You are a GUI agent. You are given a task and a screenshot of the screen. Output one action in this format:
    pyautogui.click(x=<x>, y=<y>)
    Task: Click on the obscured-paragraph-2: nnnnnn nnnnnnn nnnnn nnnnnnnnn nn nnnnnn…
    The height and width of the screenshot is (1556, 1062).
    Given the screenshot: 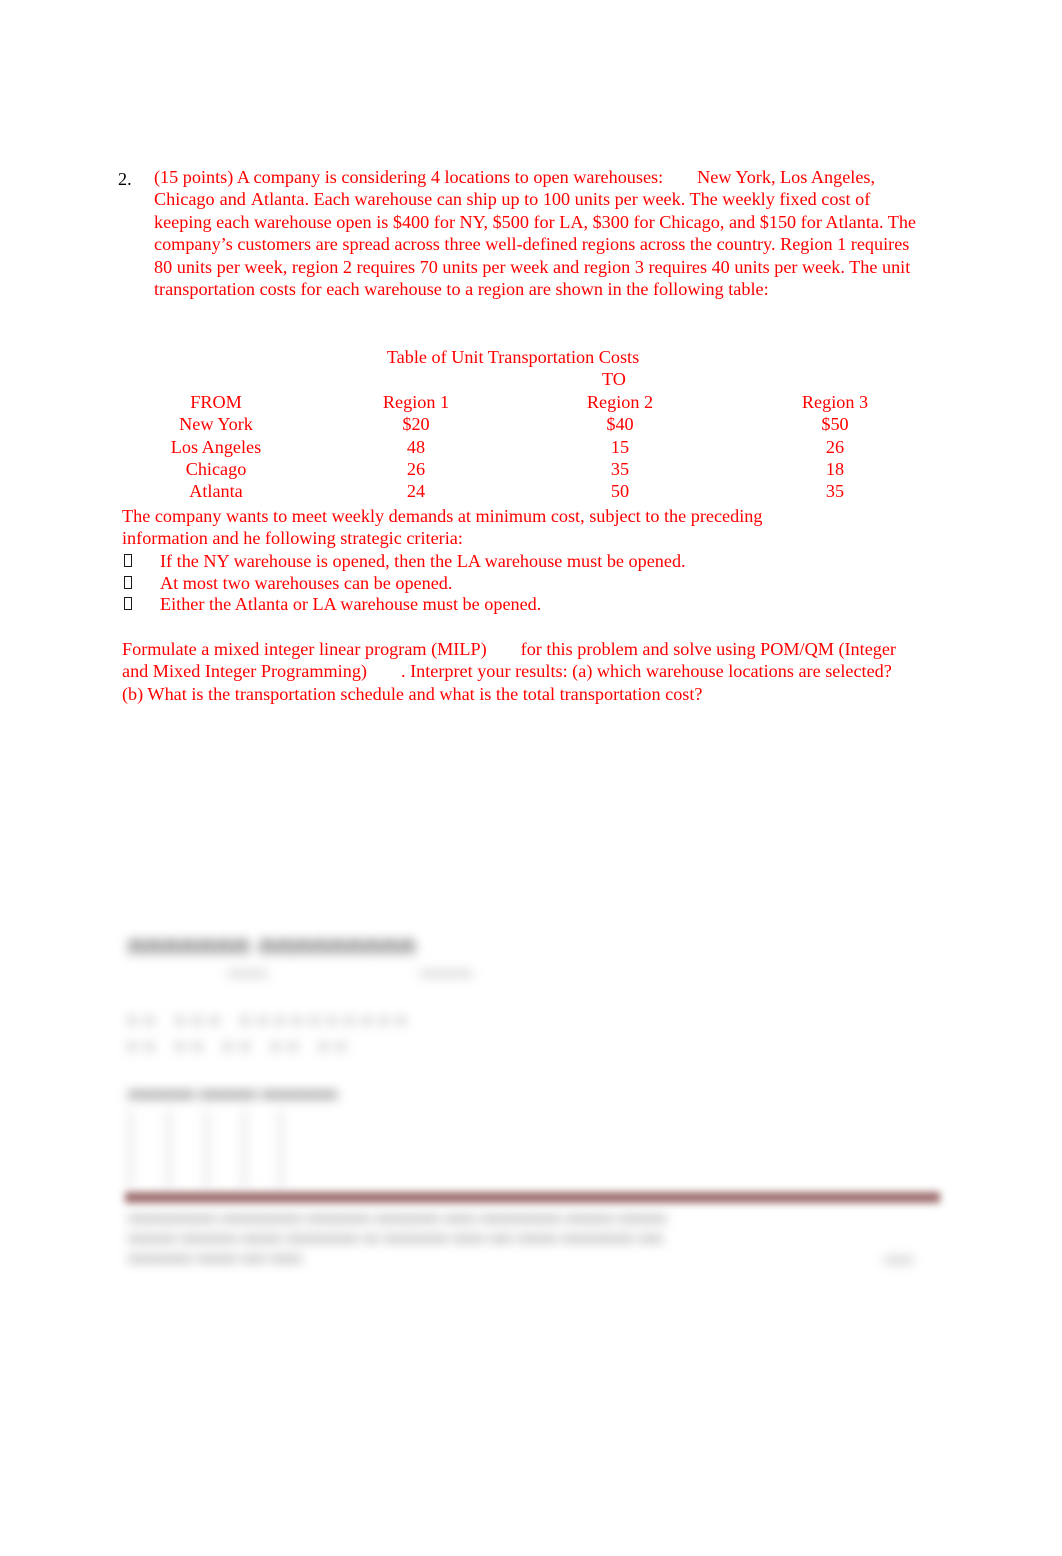 What is the action you would take?
    pyautogui.click(x=396, y=1238)
    